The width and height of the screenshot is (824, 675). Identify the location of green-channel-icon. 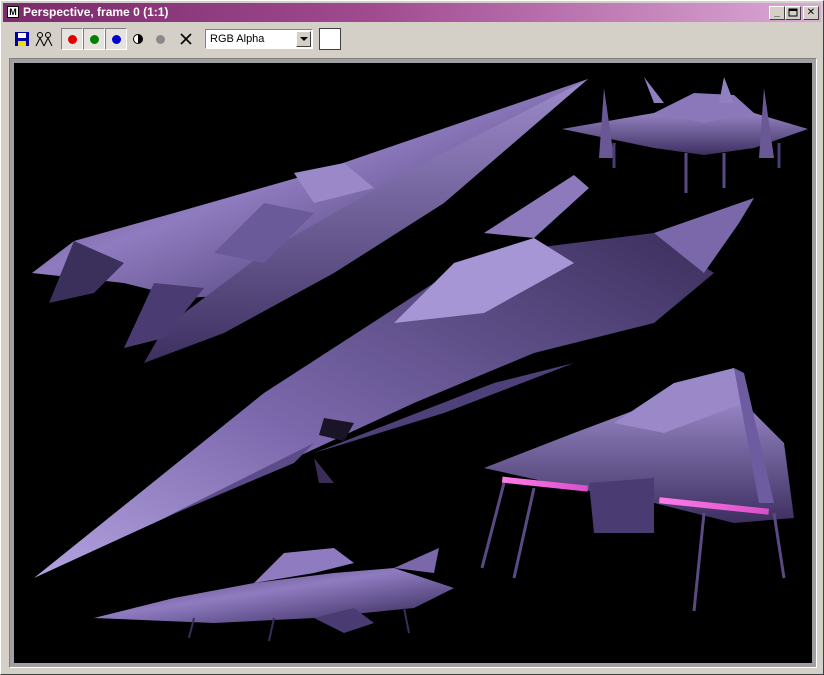
(94, 39).